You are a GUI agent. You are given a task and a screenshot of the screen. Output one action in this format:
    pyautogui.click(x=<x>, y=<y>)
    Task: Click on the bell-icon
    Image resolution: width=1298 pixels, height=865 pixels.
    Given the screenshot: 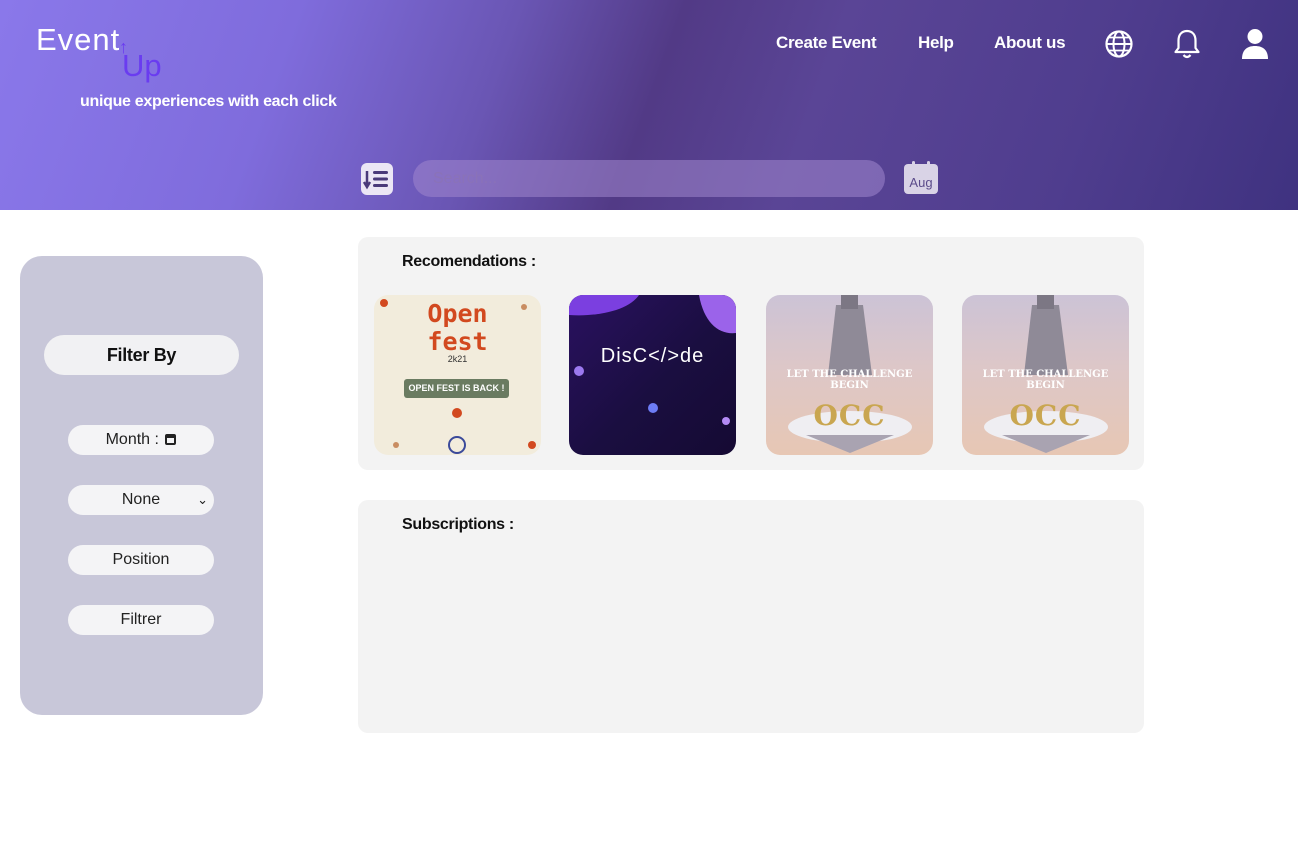 What is the action you would take?
    pyautogui.click(x=1187, y=46)
    